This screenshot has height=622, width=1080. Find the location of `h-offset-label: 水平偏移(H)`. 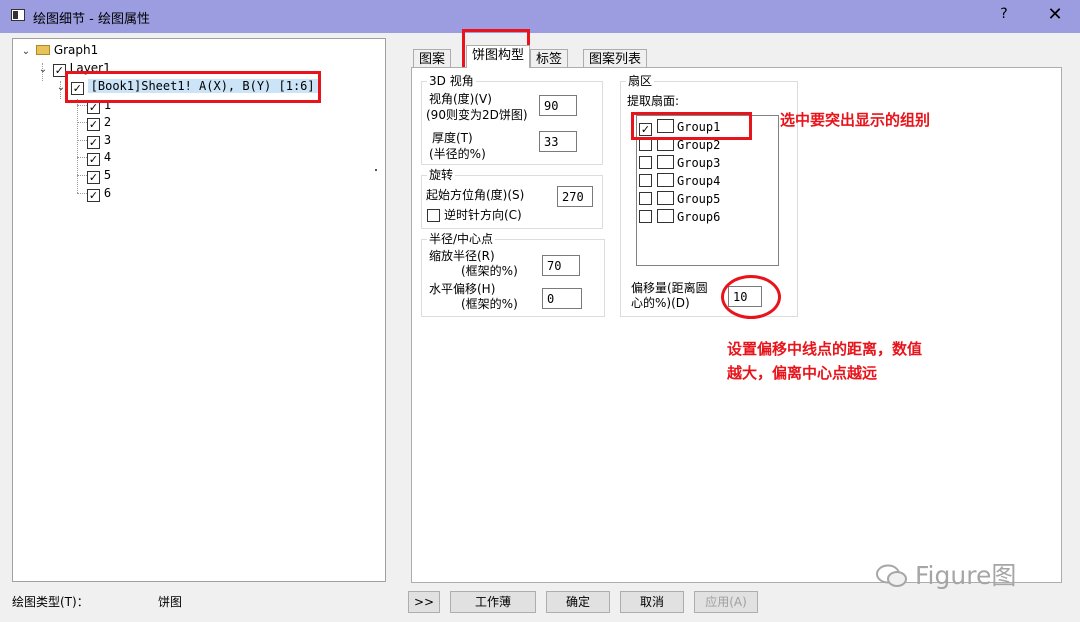

h-offset-label: 水平偏移(H) is located at coordinates (462, 289).